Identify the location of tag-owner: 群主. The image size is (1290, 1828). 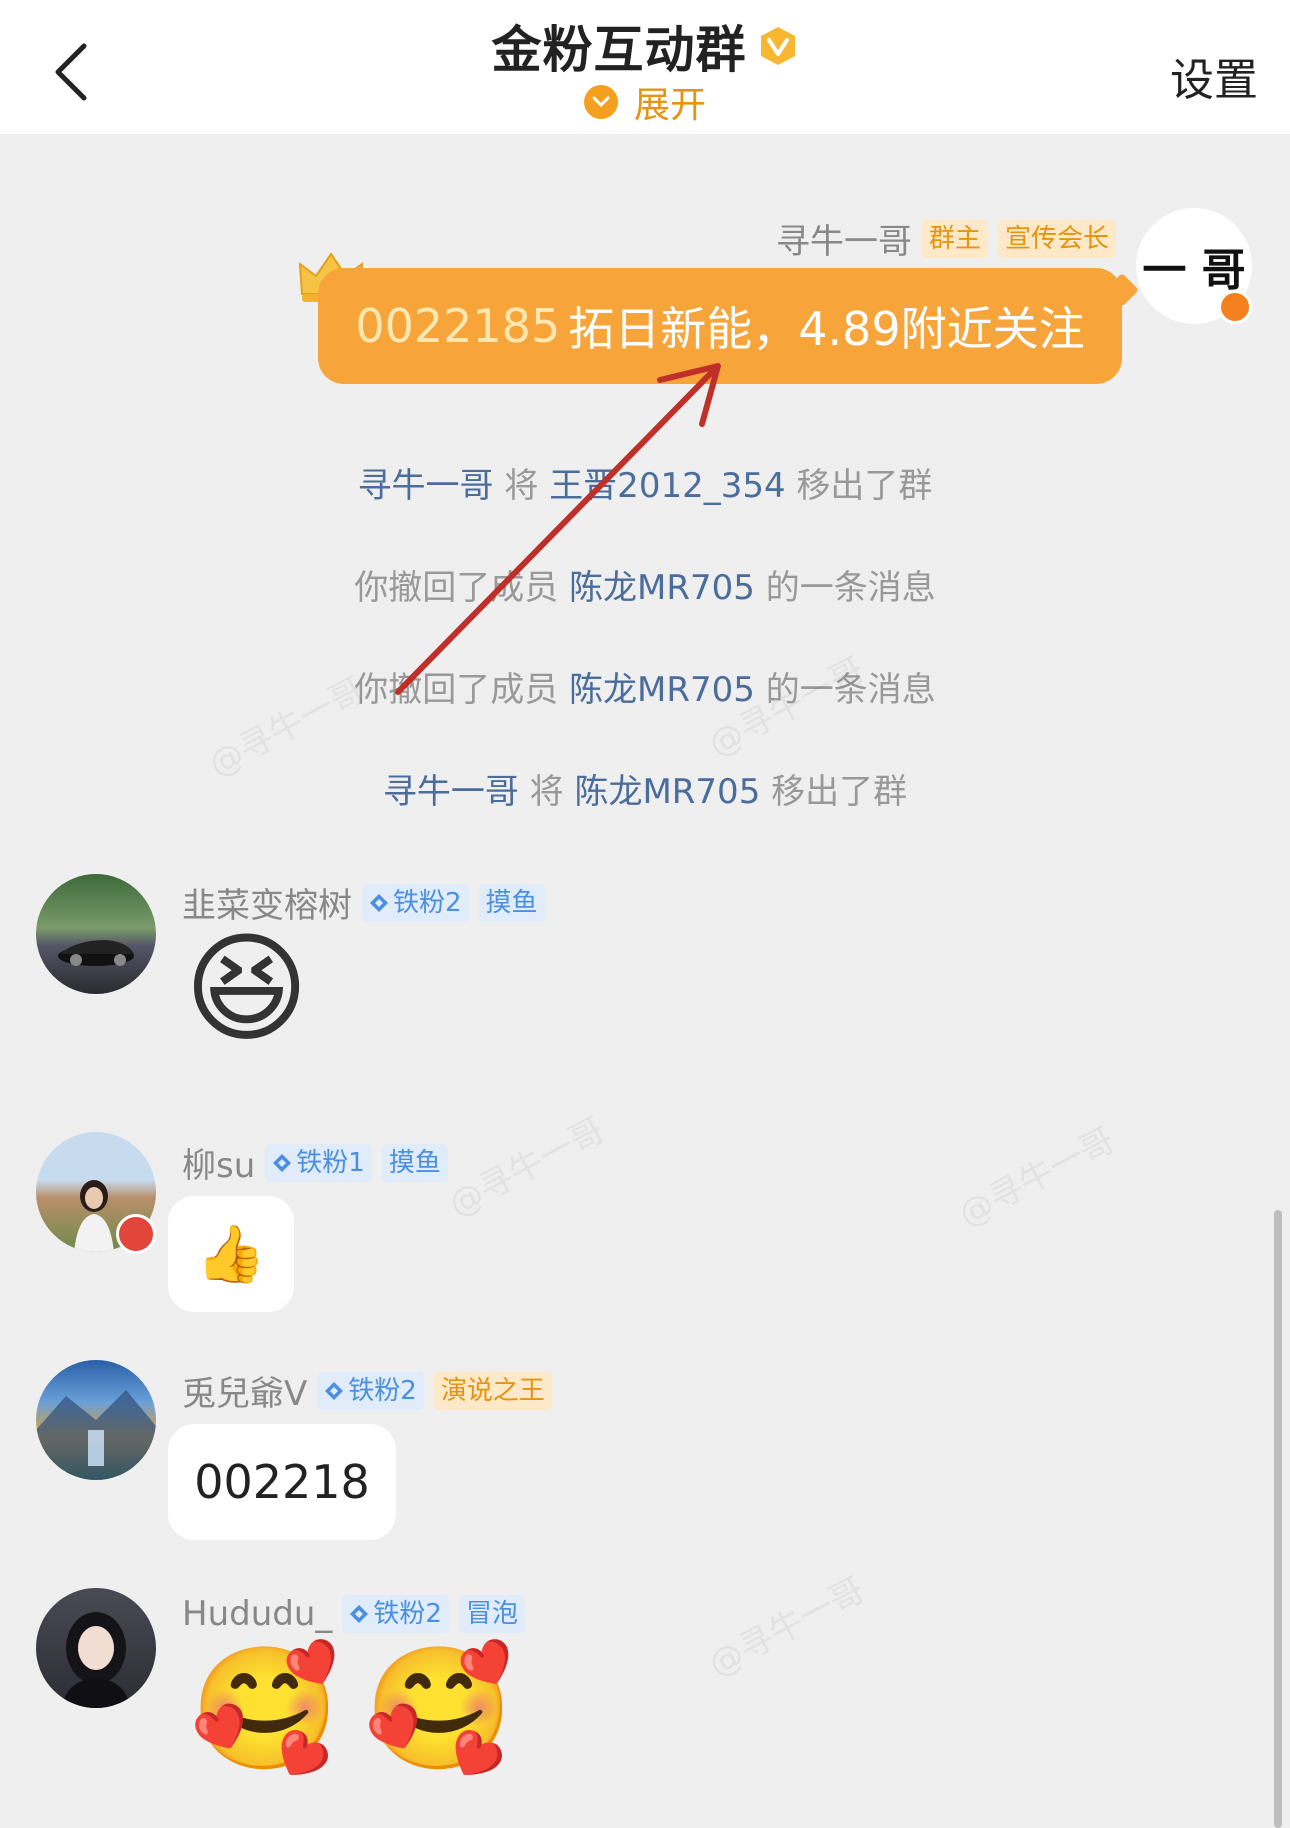
(954, 238).